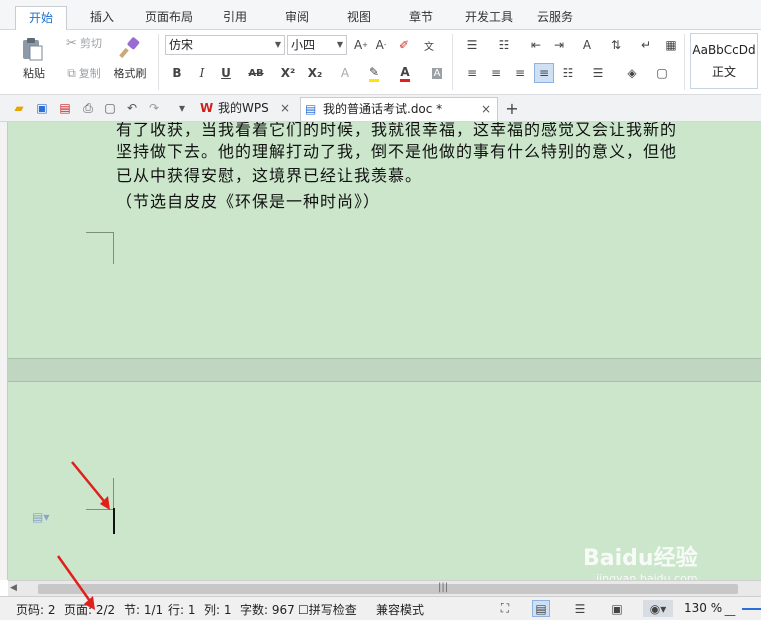 This screenshot has width=761, height=620. I want to click on strikethrough-button: AB, so click(256, 73).